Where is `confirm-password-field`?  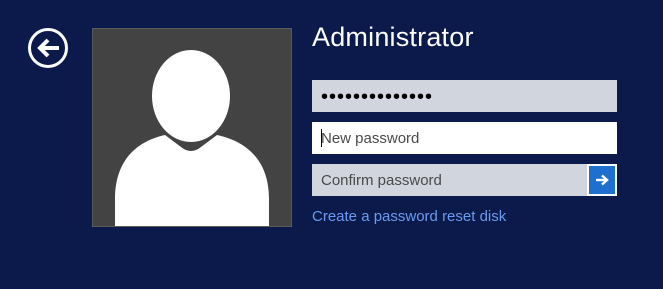 confirm-password-field is located at coordinates (464, 180).